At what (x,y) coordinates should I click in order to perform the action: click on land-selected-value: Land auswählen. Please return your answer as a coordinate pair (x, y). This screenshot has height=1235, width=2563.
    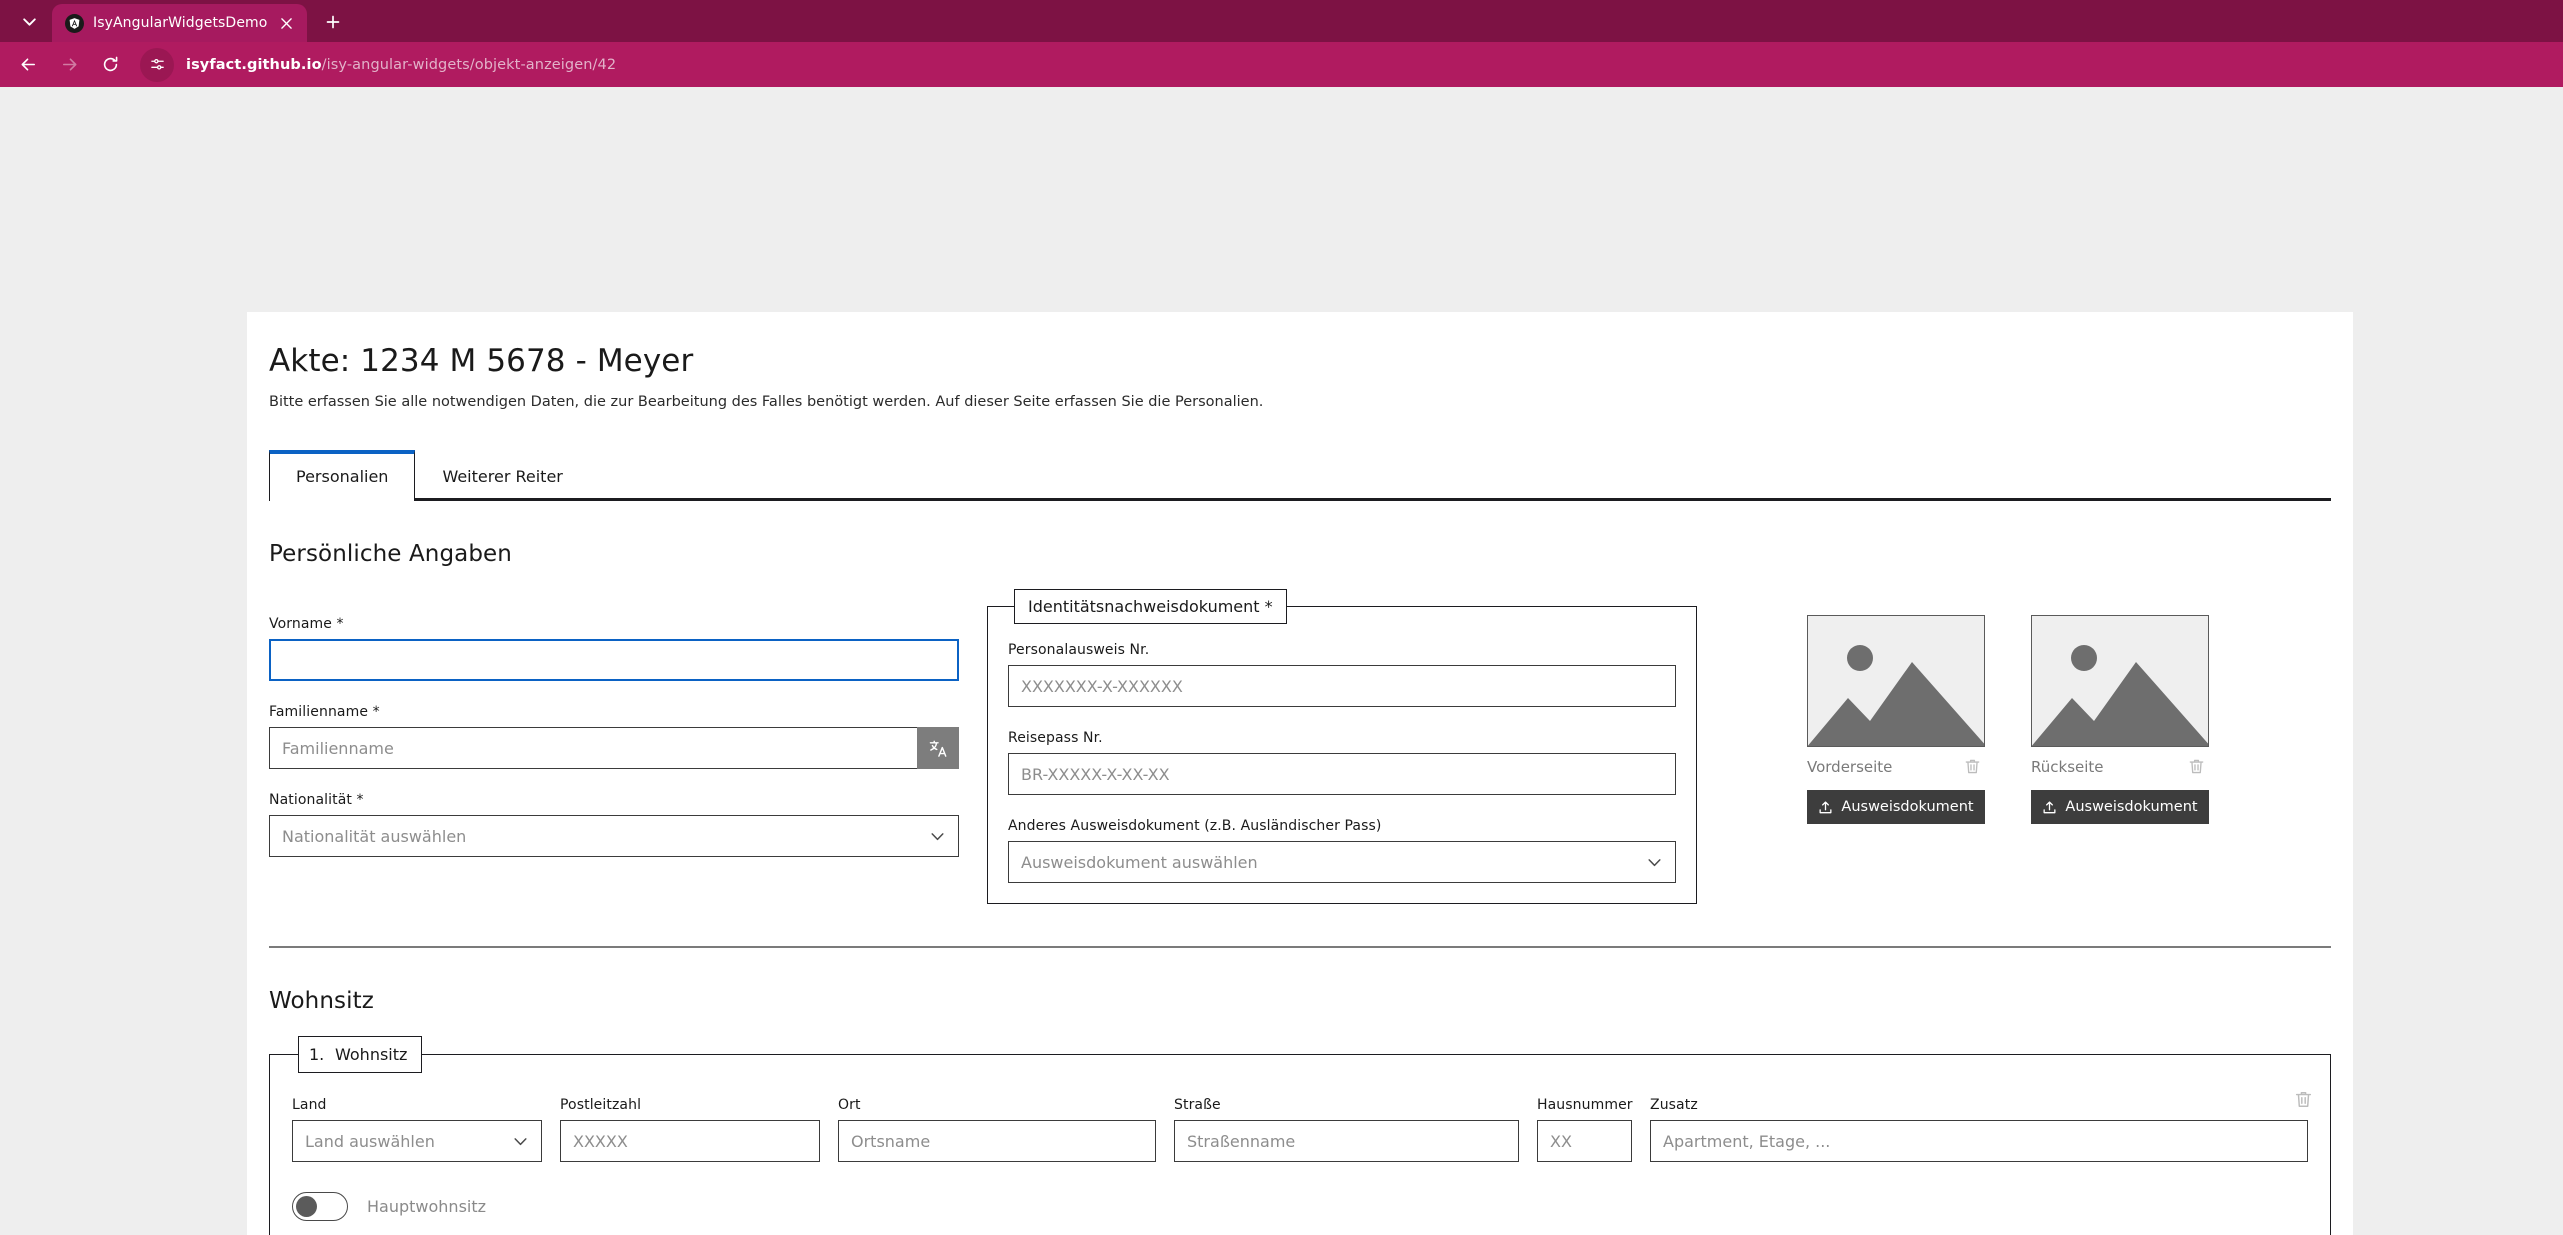
    Looking at the image, I should click on (370, 1141).